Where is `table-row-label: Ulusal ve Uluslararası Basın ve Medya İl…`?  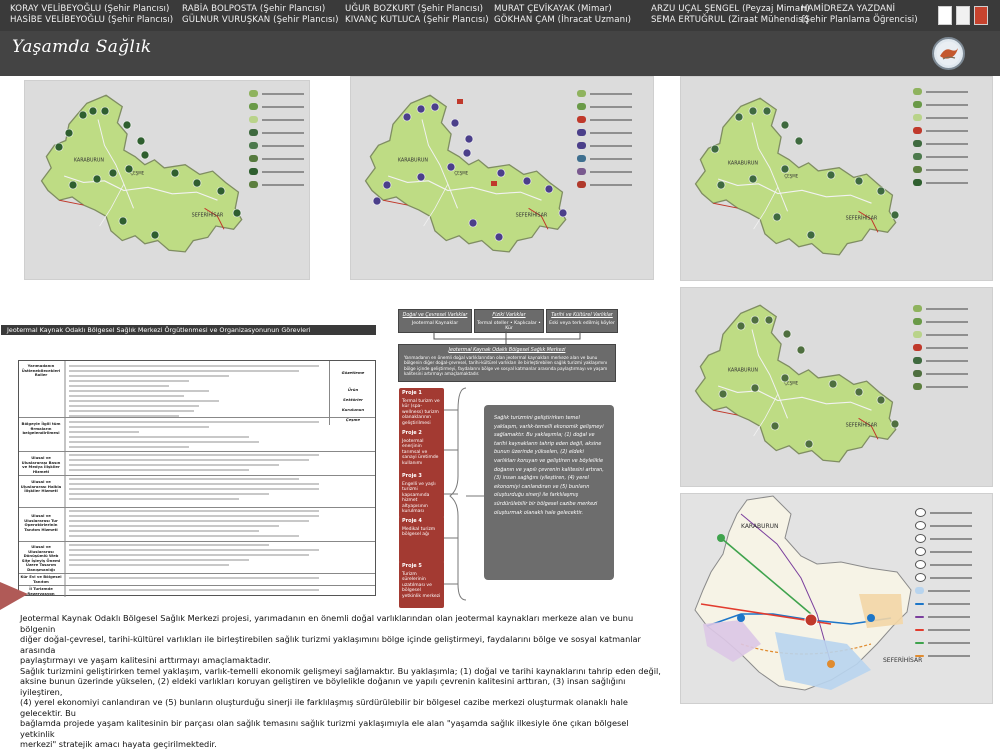
table-row-label: Ulusal ve Uluslararası Basın ve Medya İl… is located at coordinates (41, 464).